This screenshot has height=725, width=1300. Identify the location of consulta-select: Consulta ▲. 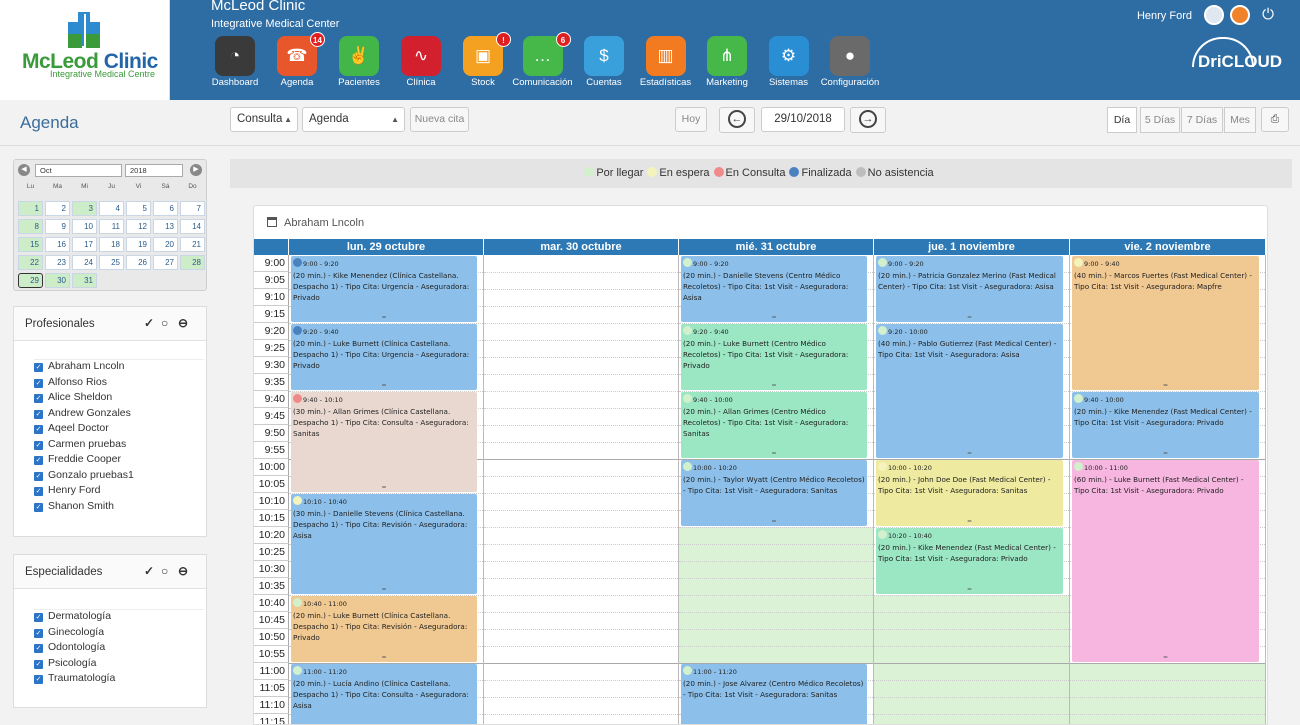
(264, 119).